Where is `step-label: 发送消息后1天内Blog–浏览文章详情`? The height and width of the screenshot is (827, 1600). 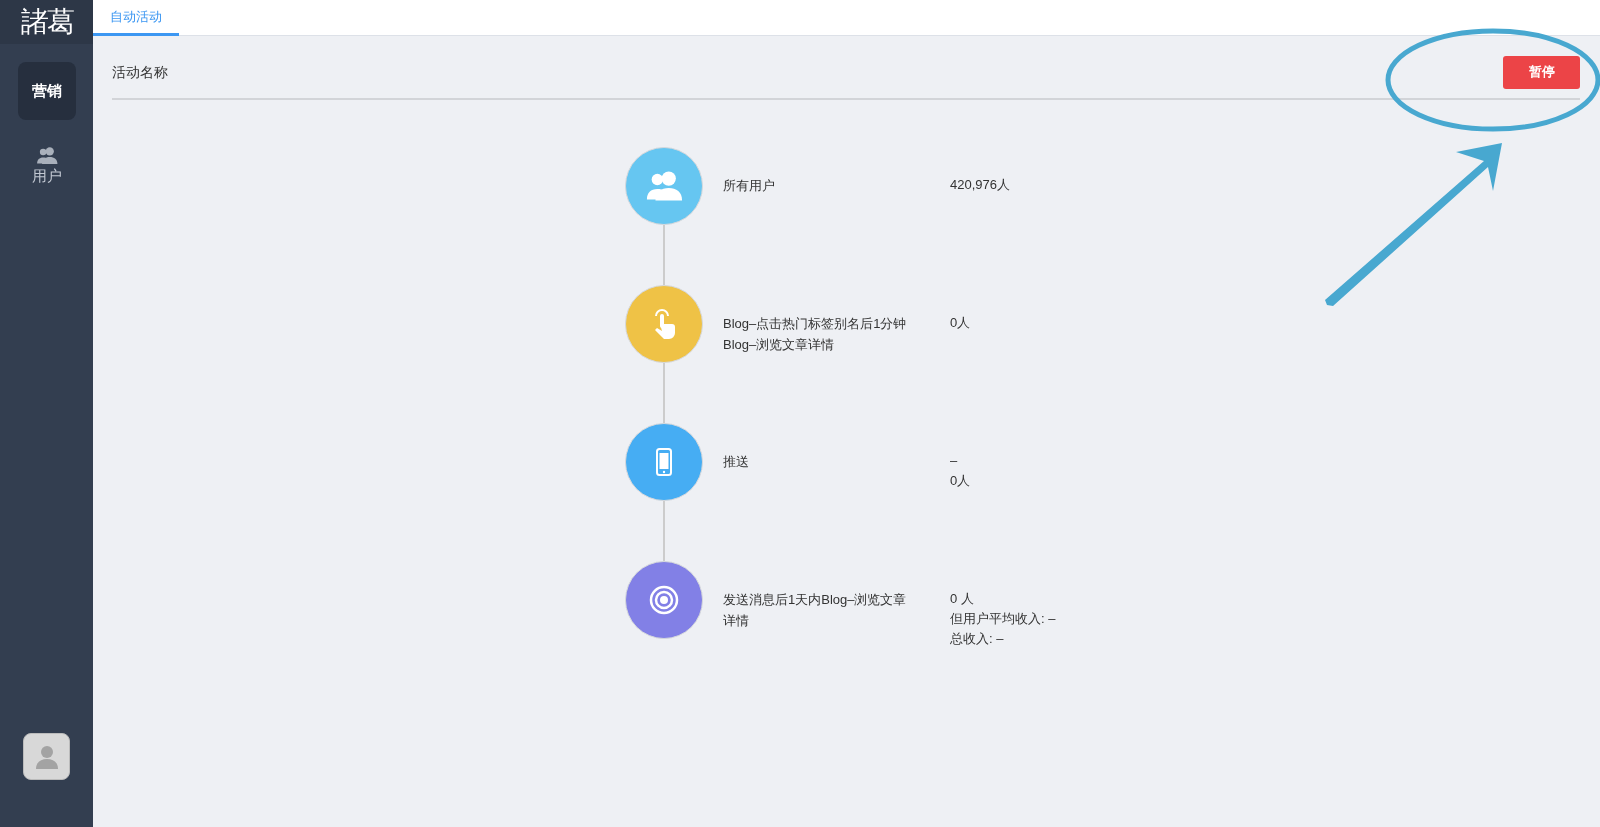 step-label: 发送消息后1天内Blog–浏览文章详情 is located at coordinates (815, 610).